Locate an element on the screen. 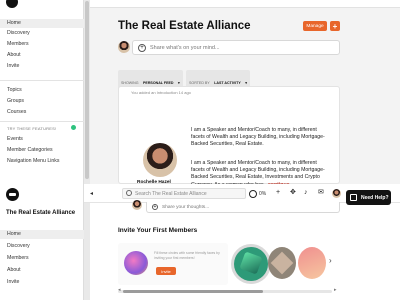  need-help-label: Need Help? is located at coordinates (375, 197).